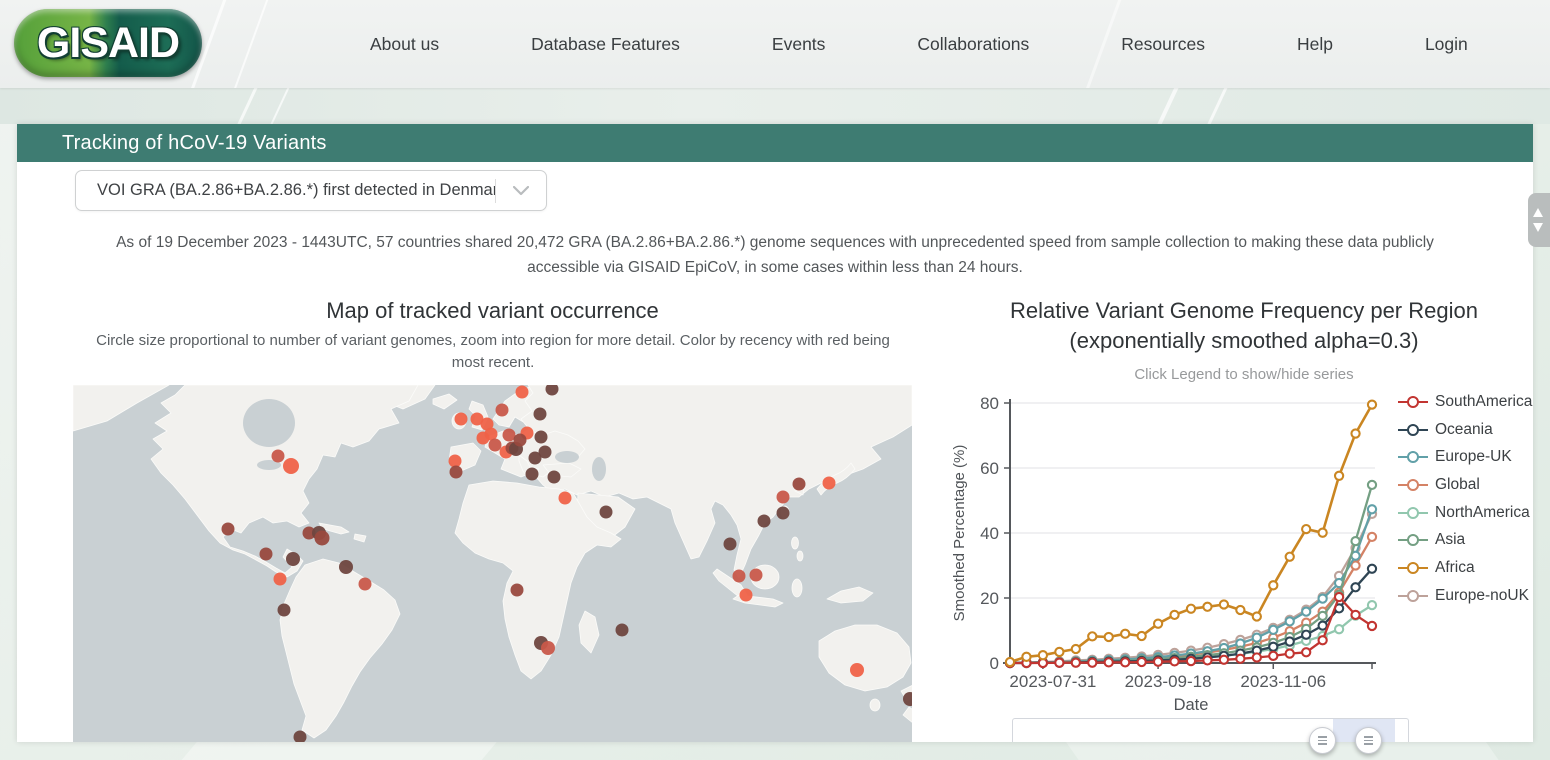 The image size is (1550, 760). Describe the element at coordinates (1210, 730) in the screenshot. I see `datazoom-slider` at that location.